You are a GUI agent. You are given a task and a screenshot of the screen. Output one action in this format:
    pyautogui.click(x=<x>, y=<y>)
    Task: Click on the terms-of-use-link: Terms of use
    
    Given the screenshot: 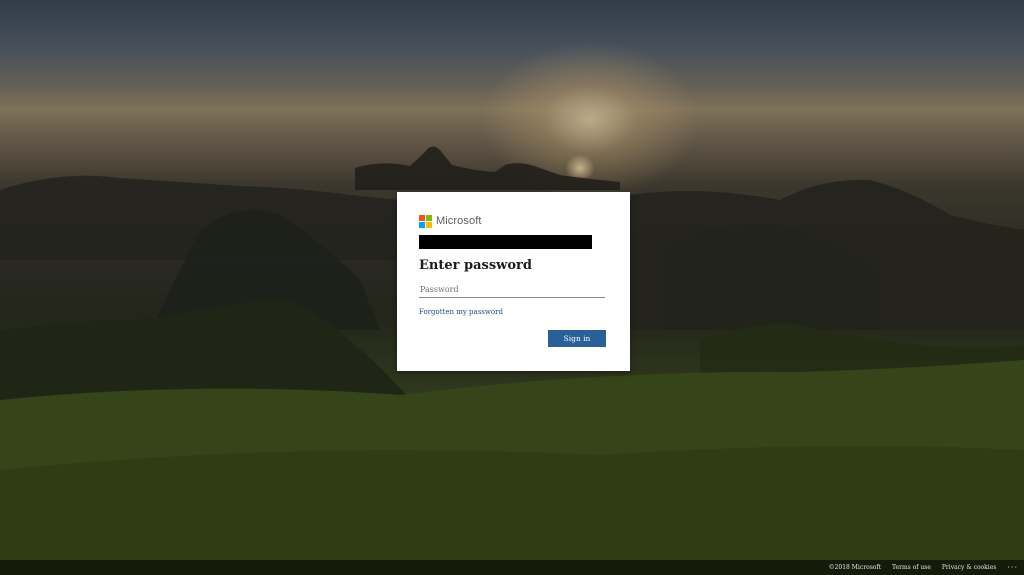 What is the action you would take?
    pyautogui.click(x=911, y=567)
    